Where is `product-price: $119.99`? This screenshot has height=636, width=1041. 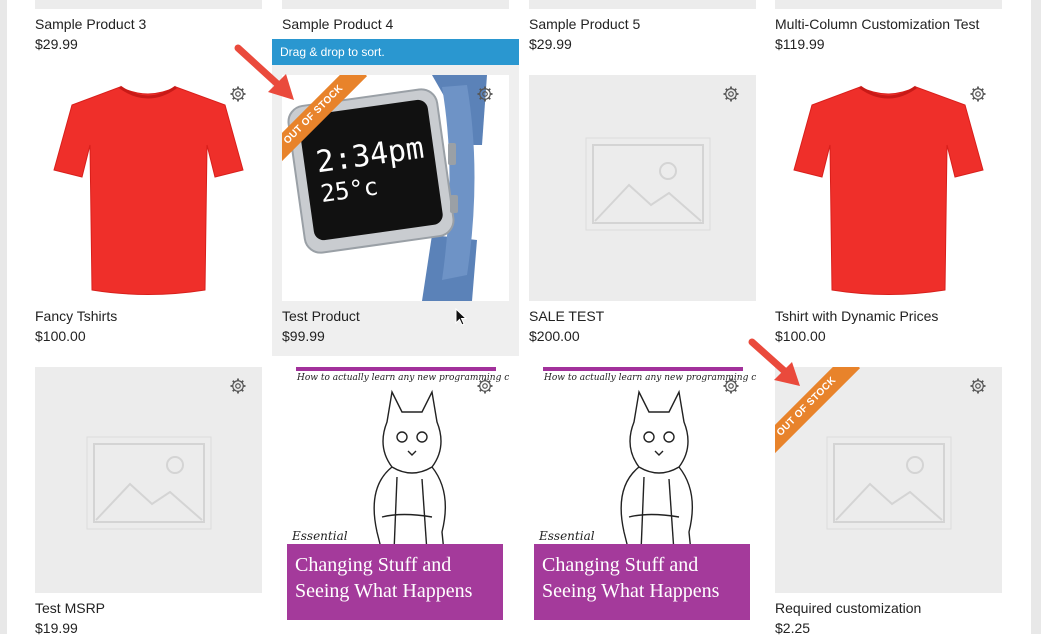 product-price: $119.99 is located at coordinates (800, 44).